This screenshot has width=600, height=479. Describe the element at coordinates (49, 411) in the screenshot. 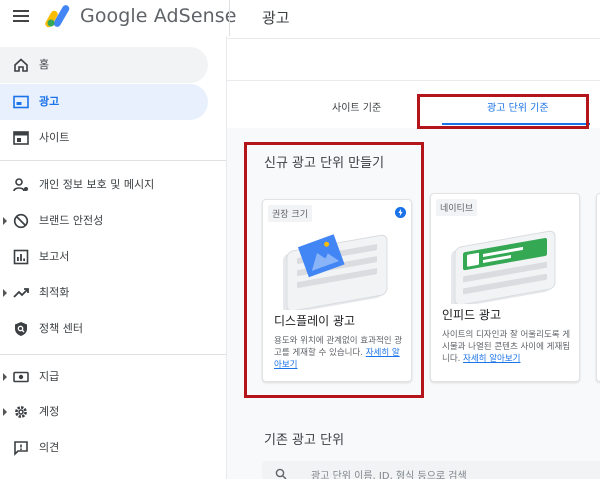

I see `sidebar-item-label: 계정` at that location.